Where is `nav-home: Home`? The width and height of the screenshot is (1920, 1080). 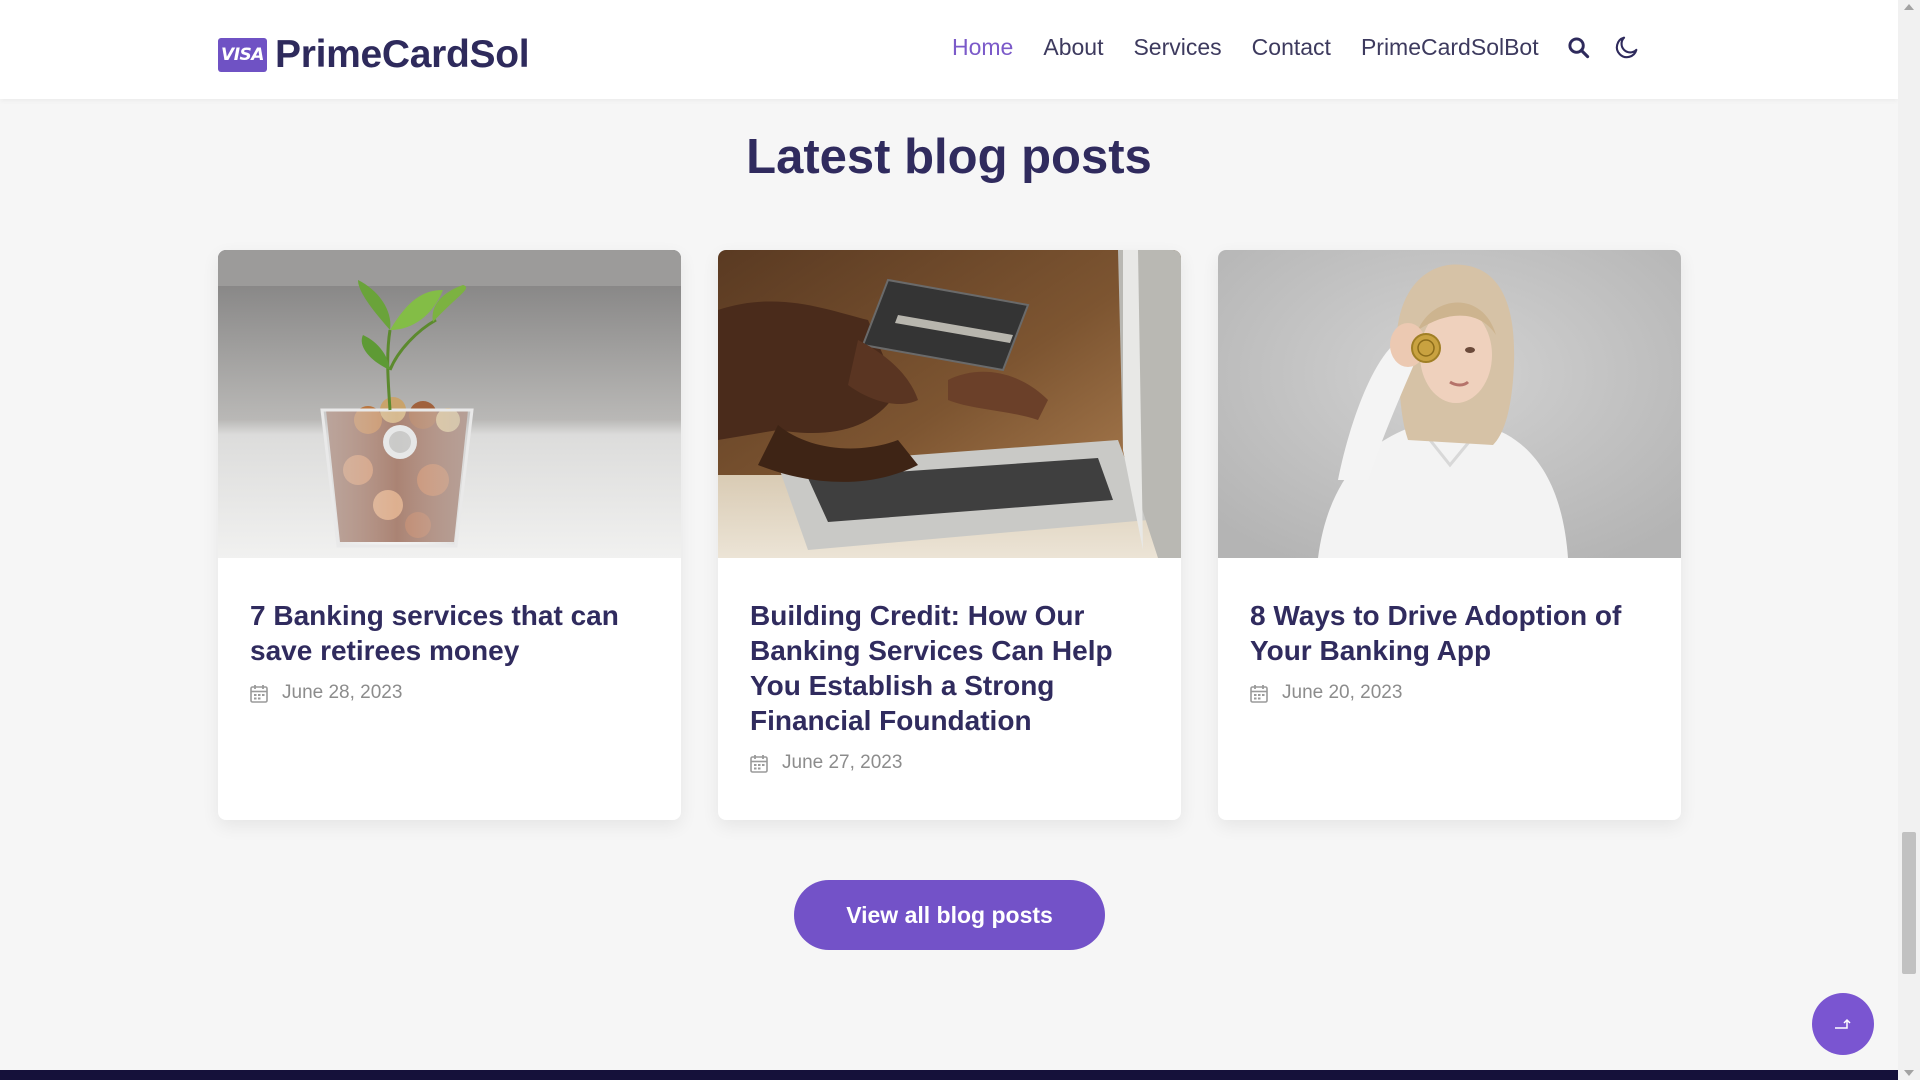 nav-home: Home is located at coordinates (982, 47).